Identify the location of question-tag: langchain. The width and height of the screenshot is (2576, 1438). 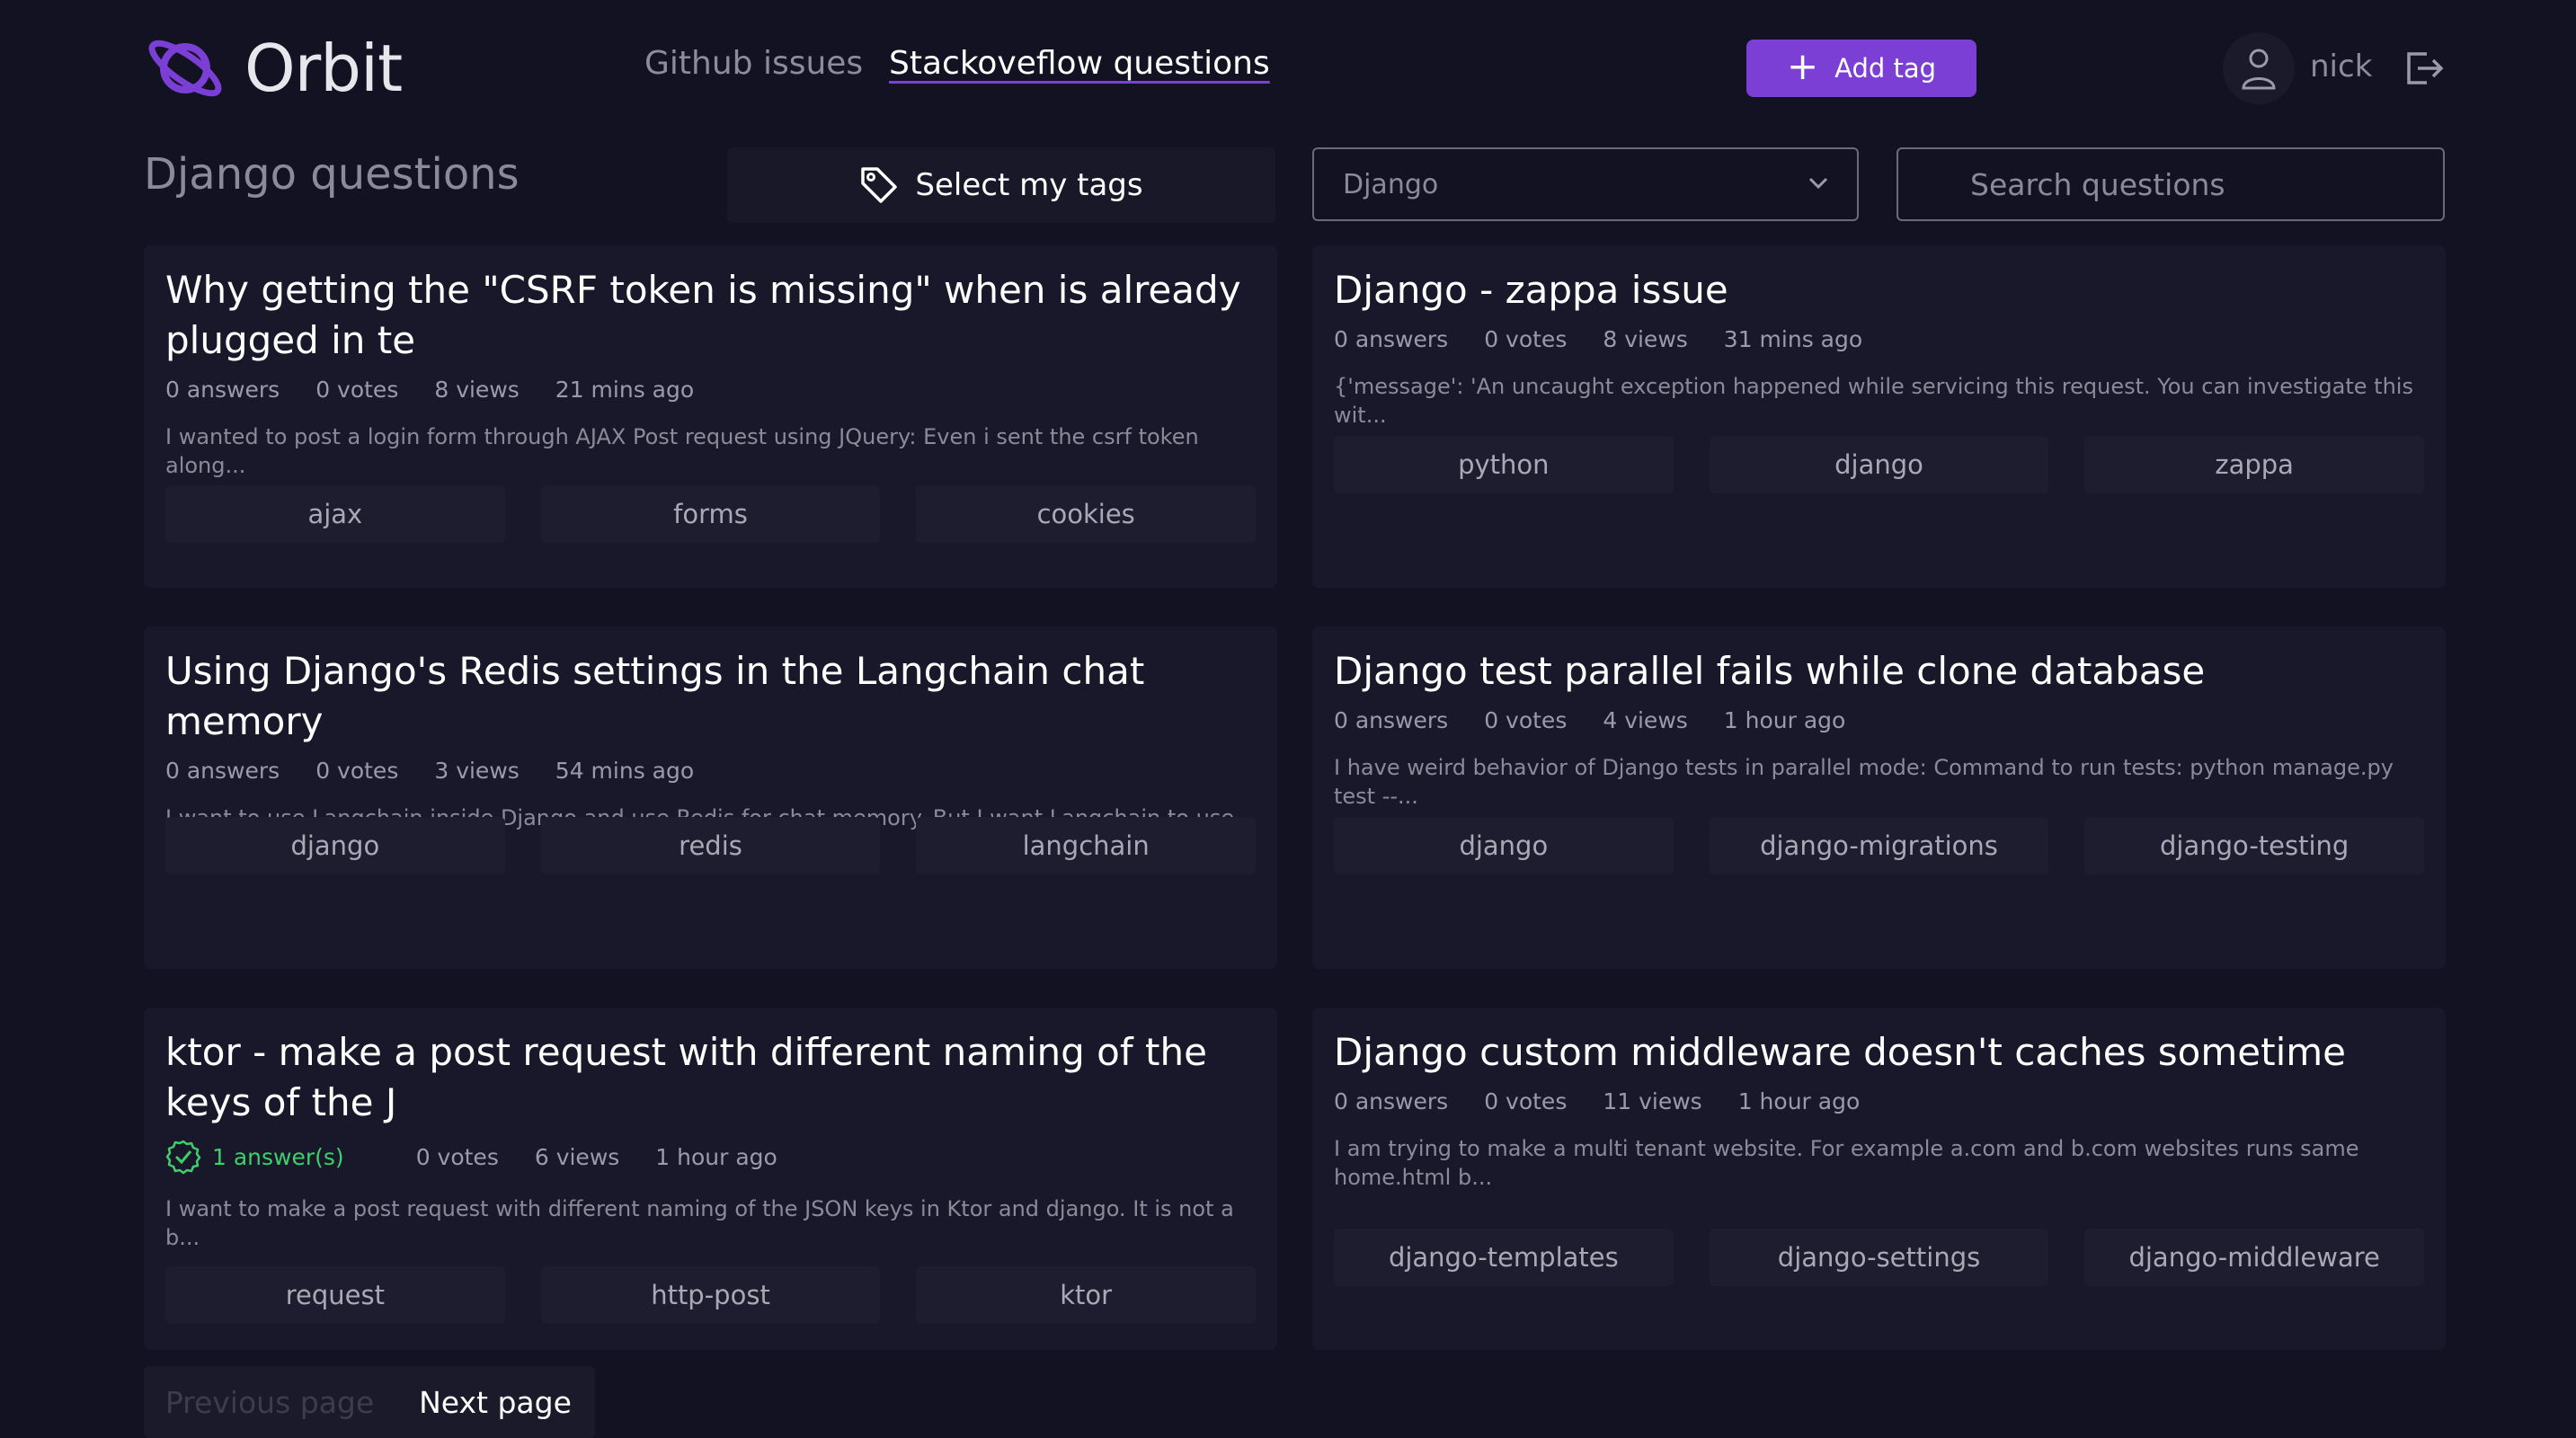
(1086, 845).